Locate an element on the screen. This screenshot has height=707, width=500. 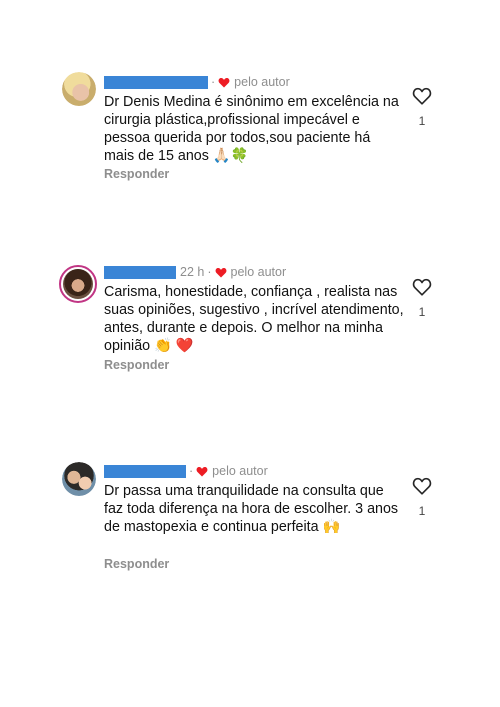
comment-meta: · pelo autor is located at coordinates (186, 471).